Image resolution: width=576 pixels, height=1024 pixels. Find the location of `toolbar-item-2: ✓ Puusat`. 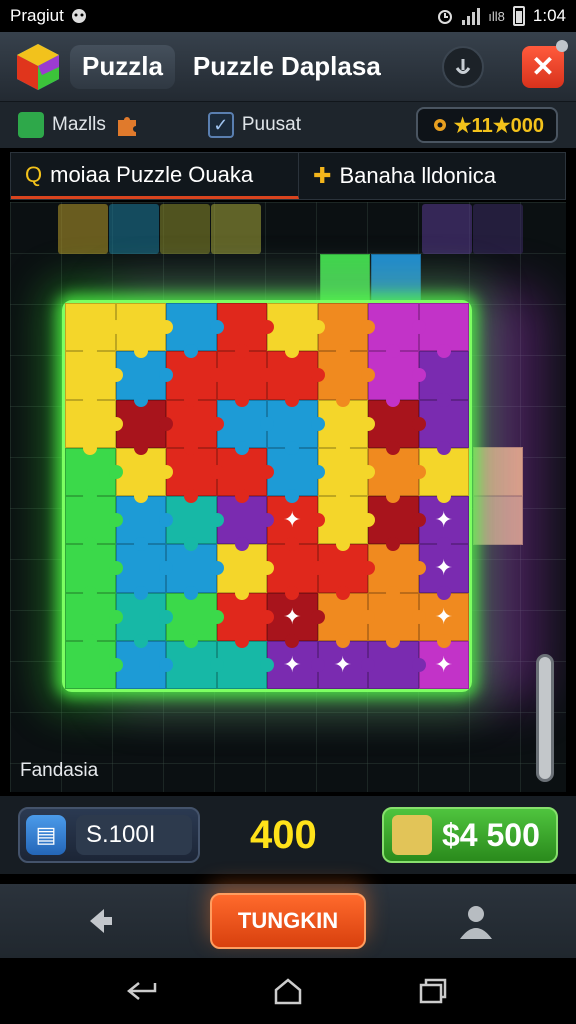

toolbar-item-2: ✓ Puusat is located at coordinates (254, 125).